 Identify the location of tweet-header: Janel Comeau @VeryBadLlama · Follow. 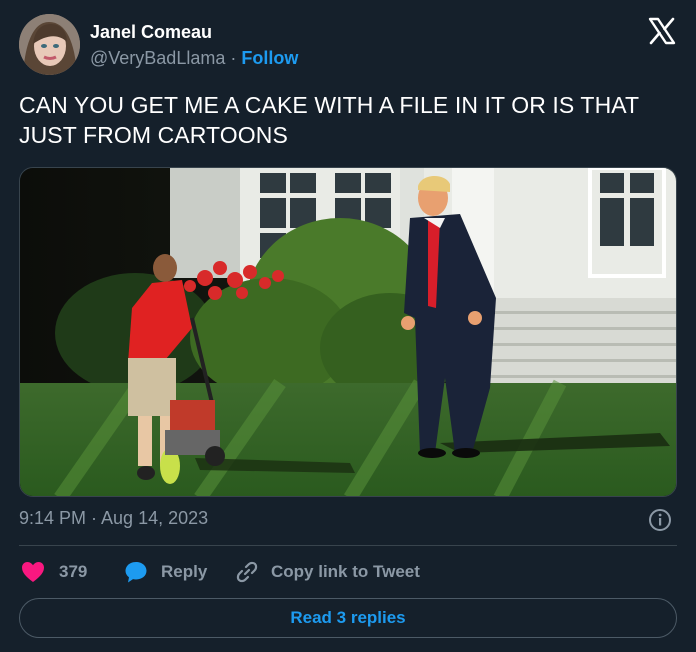
(348, 45).